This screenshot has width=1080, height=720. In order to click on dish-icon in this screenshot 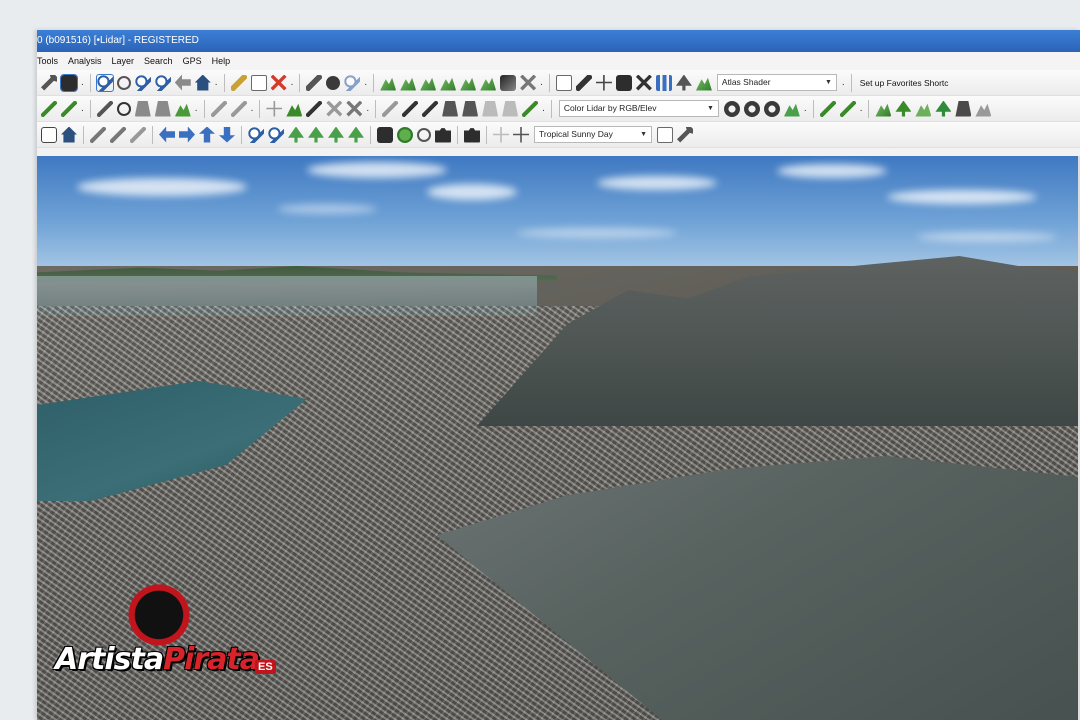, I will do `click(983, 110)`.